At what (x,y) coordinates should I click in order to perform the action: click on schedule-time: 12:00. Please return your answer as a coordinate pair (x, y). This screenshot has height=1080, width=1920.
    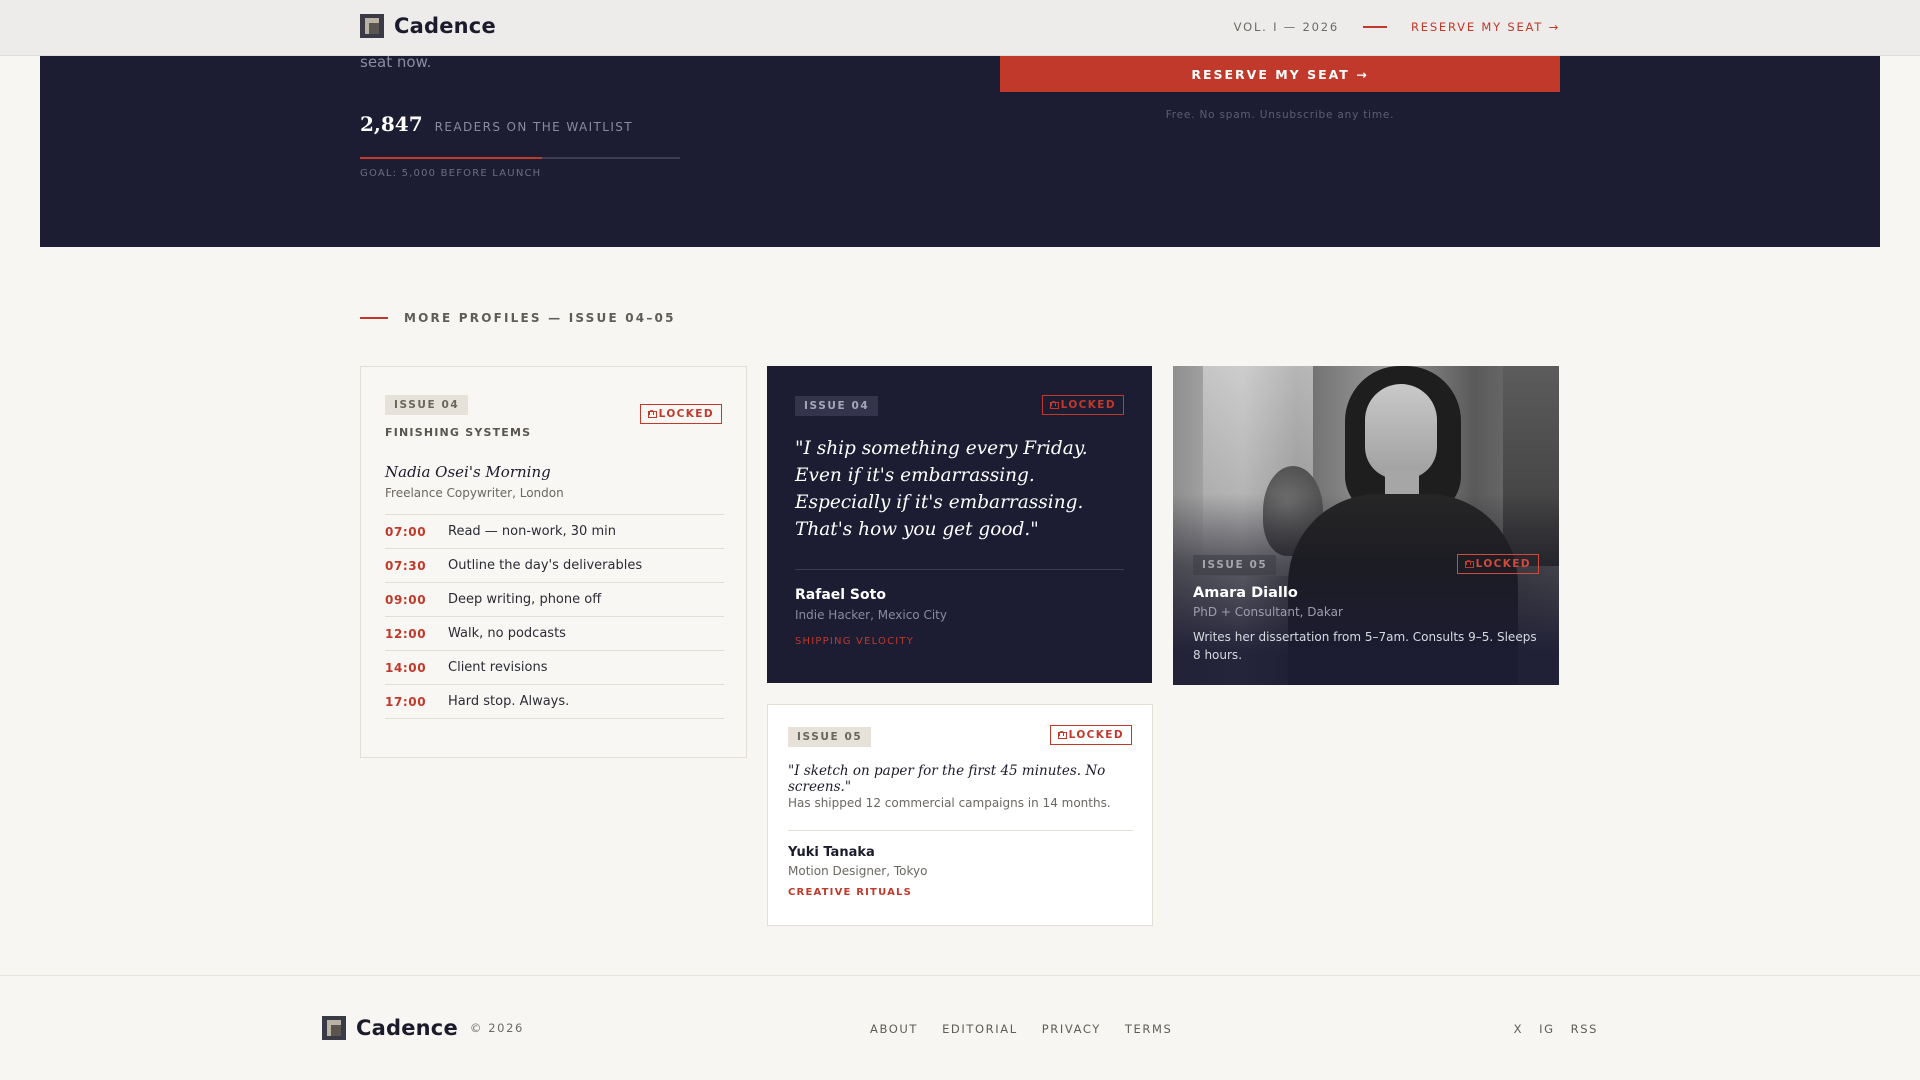
    Looking at the image, I should click on (406, 633).